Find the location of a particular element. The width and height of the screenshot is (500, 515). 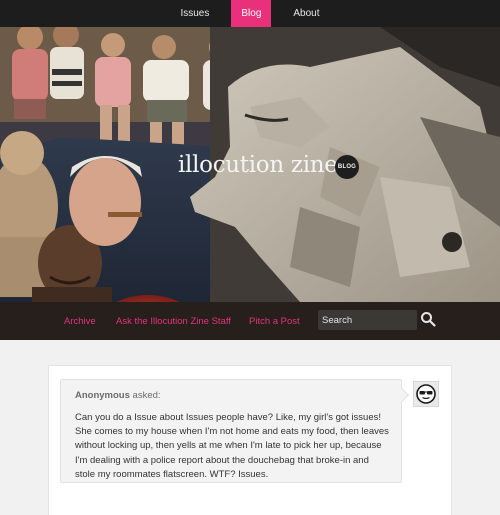

search-icon is located at coordinates (428, 319).